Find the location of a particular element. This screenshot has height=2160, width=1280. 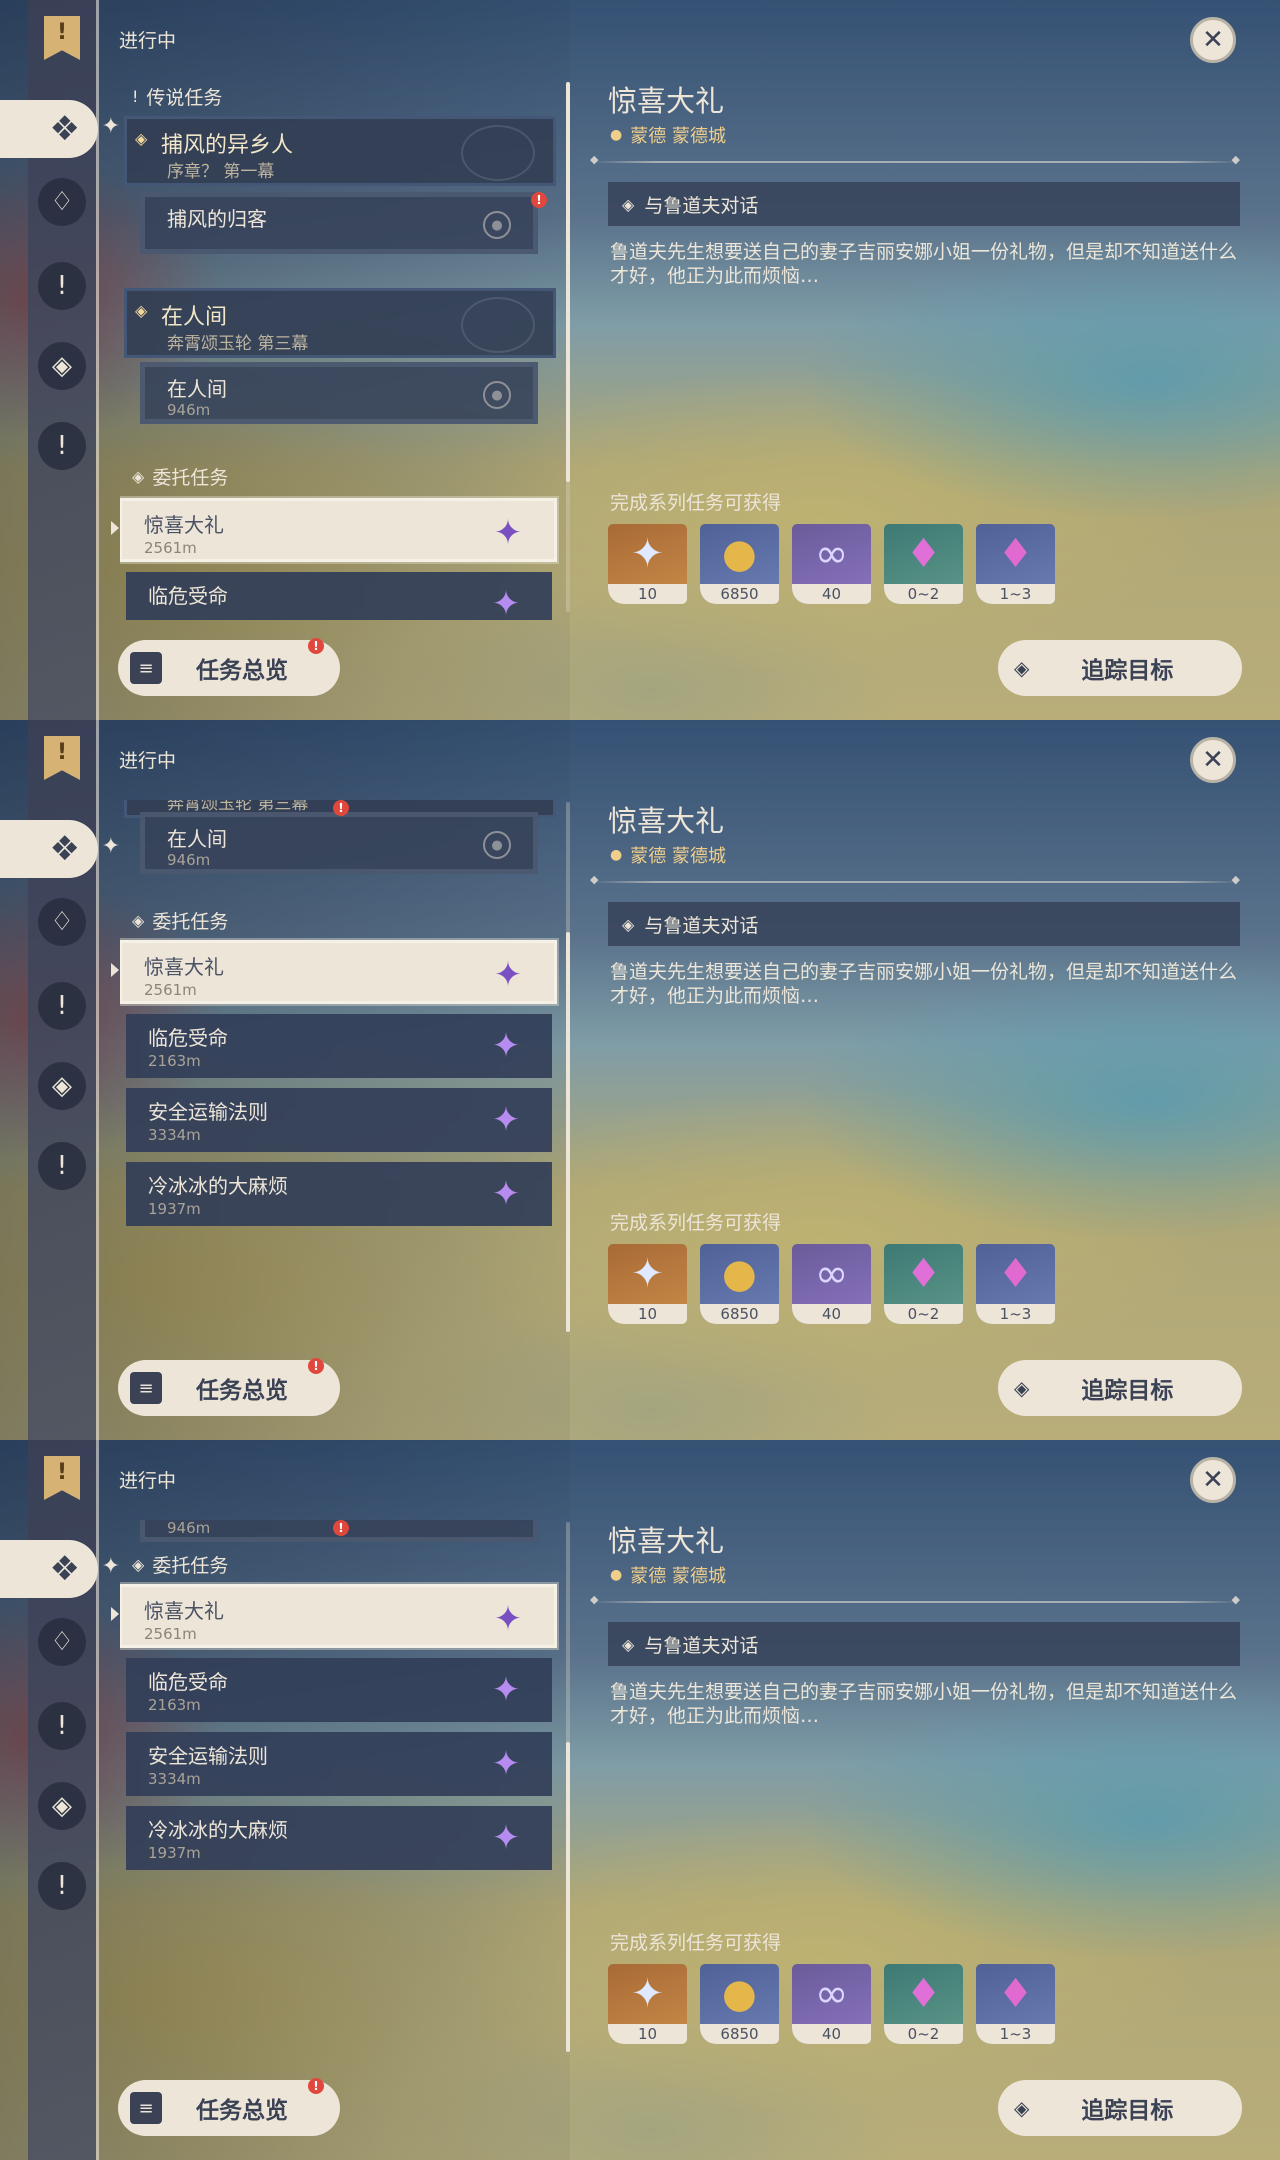

commission-item: 临危受命 ✦ is located at coordinates (339, 596).